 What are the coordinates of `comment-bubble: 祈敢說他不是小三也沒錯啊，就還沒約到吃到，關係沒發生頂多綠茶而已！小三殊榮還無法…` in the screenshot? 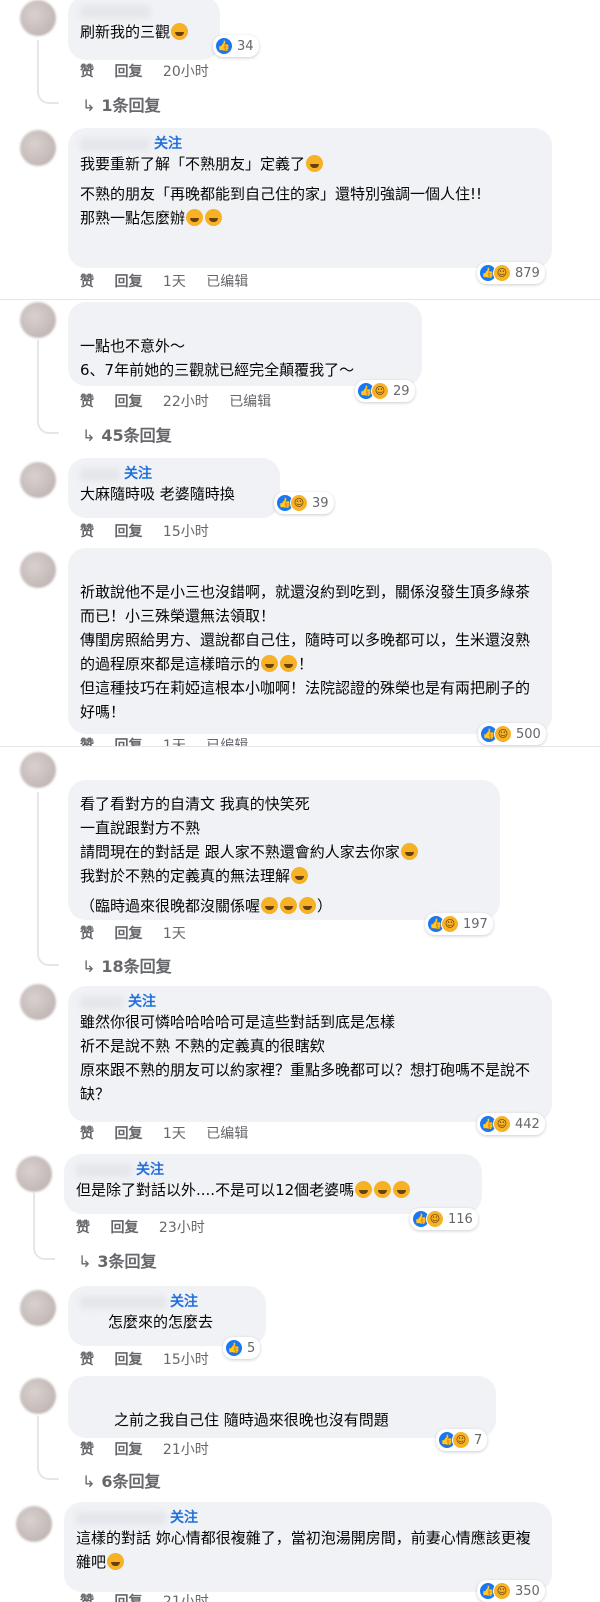 It's located at (310, 641).